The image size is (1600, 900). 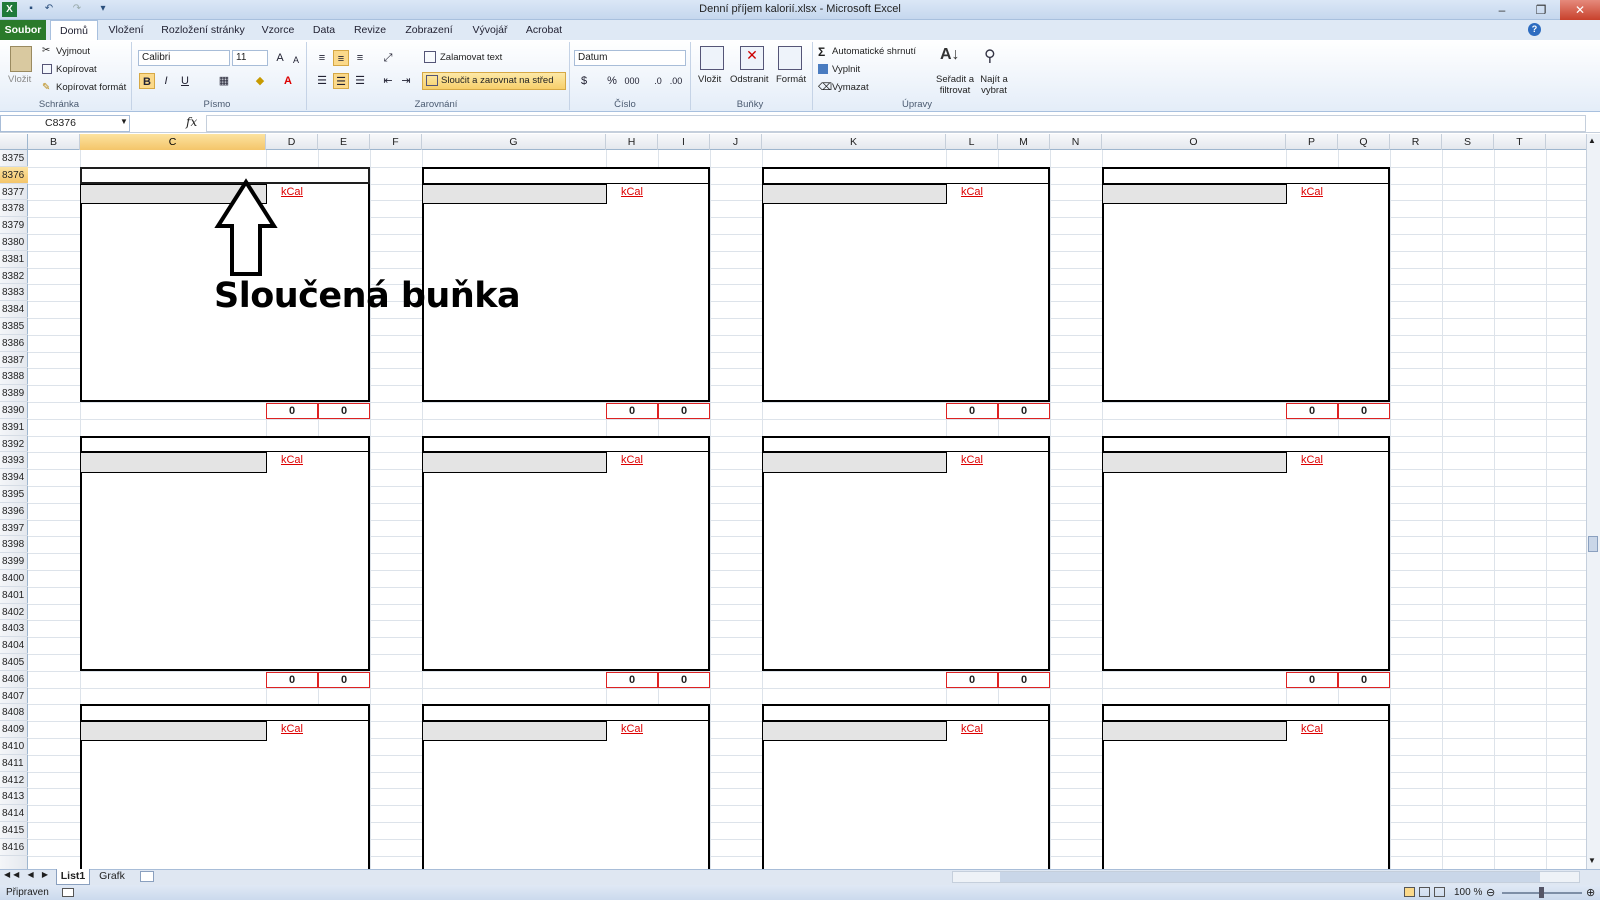 What do you see at coordinates (14, 662) in the screenshot?
I see `row-header-8405: 8405` at bounding box center [14, 662].